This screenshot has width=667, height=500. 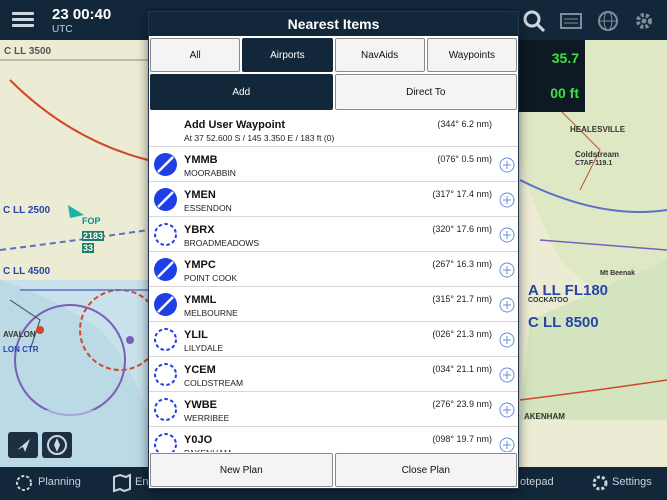 What do you see at coordinates (122, 483) in the screenshot?
I see `enroute-map-icon` at bounding box center [122, 483].